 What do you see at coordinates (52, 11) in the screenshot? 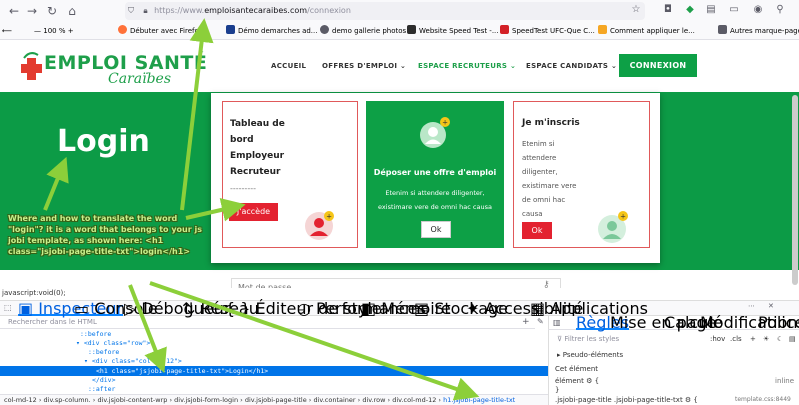
I see `reload-icon: ↻` at bounding box center [52, 11].